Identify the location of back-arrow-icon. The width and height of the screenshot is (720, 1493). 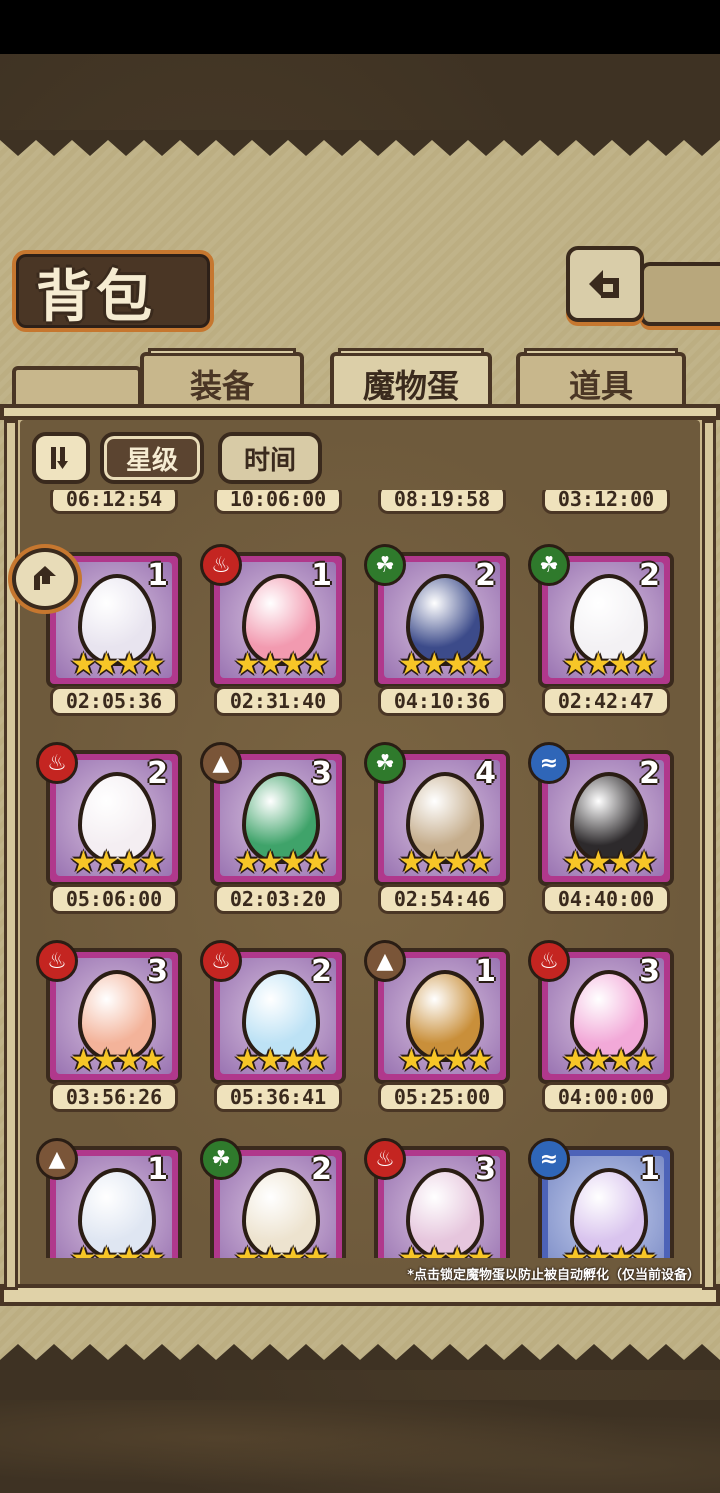
(604, 284).